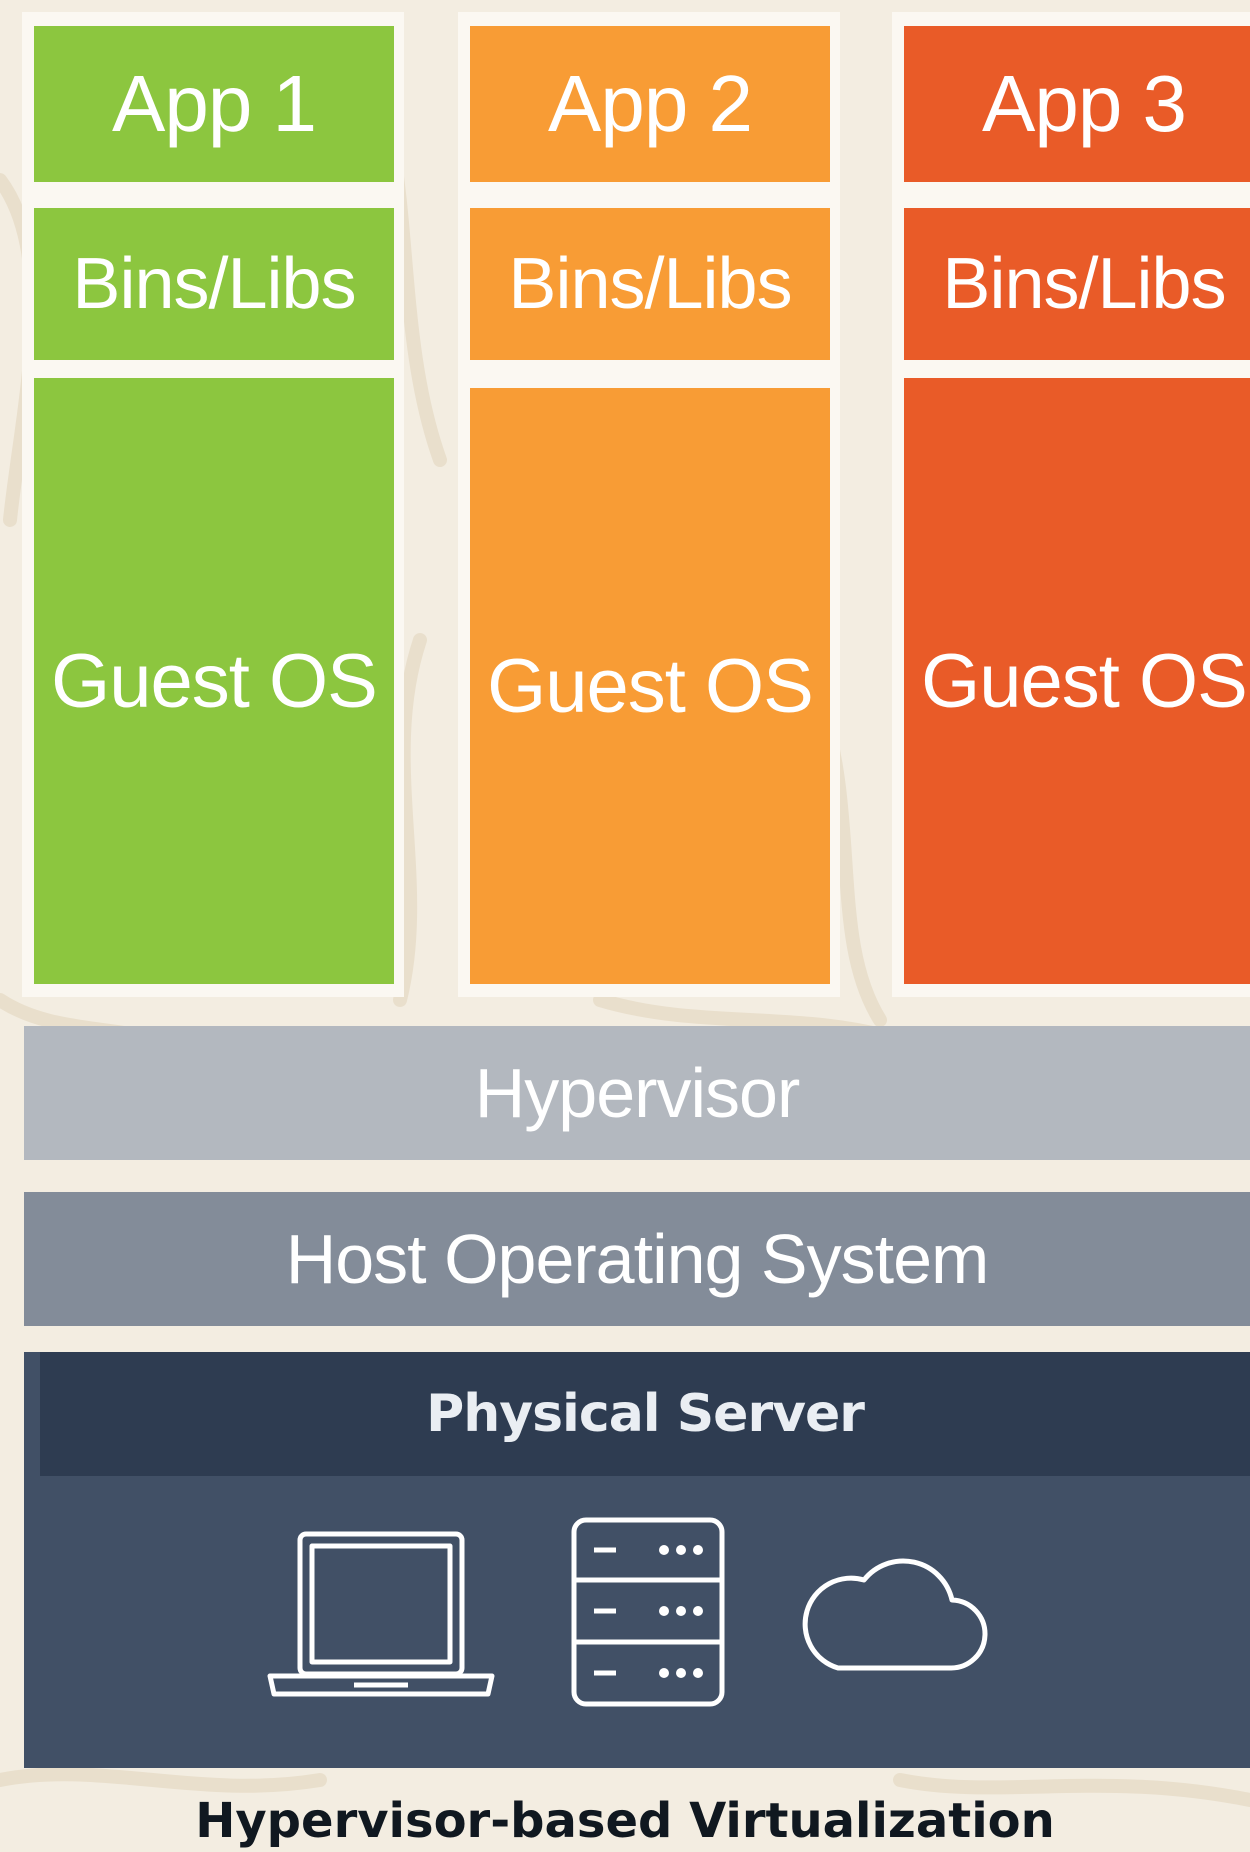 The image size is (1250, 1852). What do you see at coordinates (1077, 681) in the screenshot?
I see `guest-os-3-layer: Guest OS` at bounding box center [1077, 681].